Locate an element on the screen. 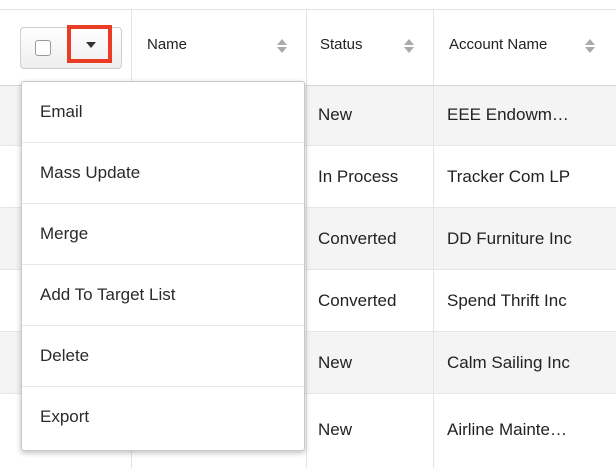 The width and height of the screenshot is (616, 468). menu-item-label: Add To Target List is located at coordinates (108, 294).